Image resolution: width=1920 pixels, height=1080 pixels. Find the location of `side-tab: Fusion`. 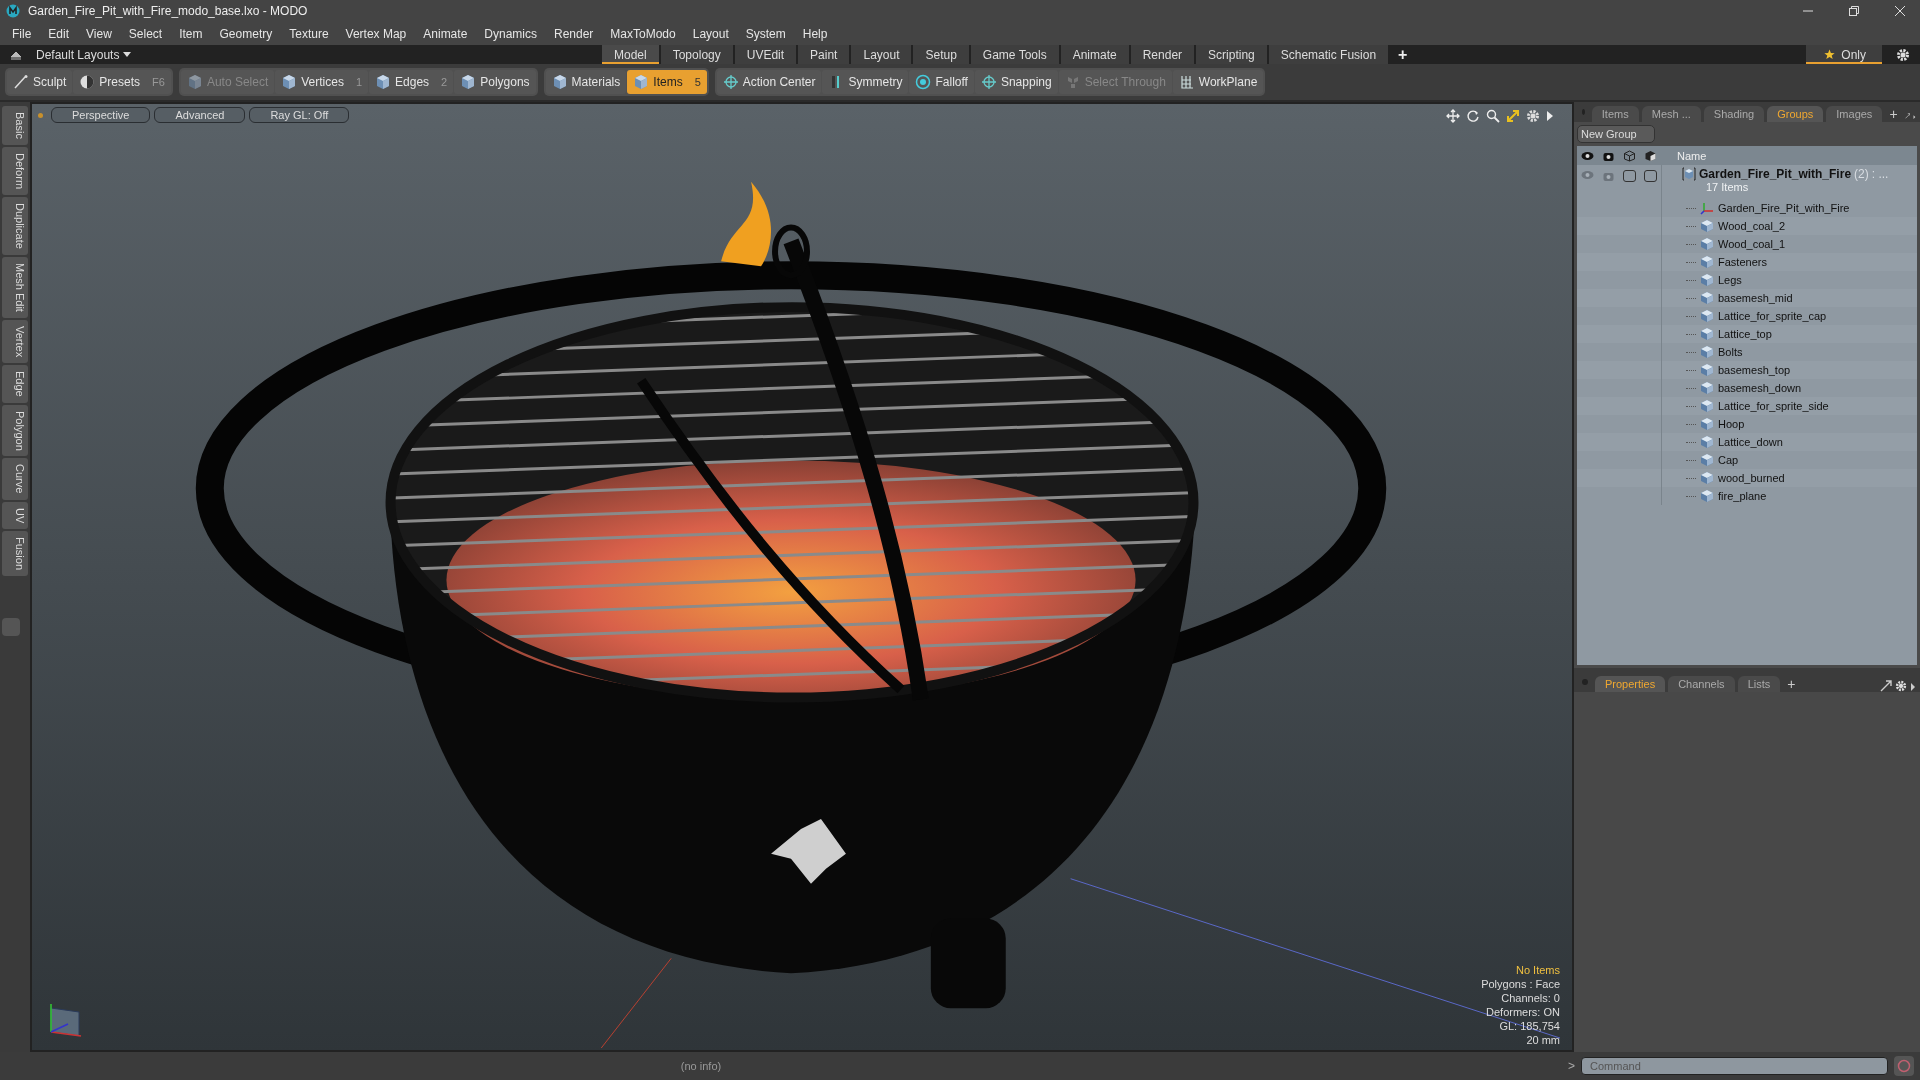

side-tab: Fusion is located at coordinates (15, 554).